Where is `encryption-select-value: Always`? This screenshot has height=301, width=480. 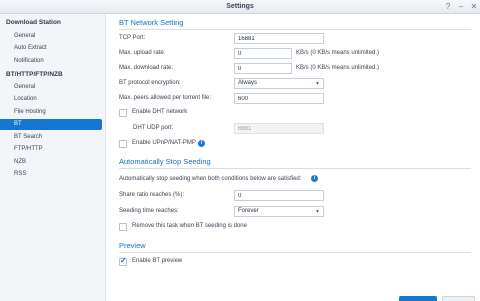 encryption-select-value: Always is located at coordinates (248, 83).